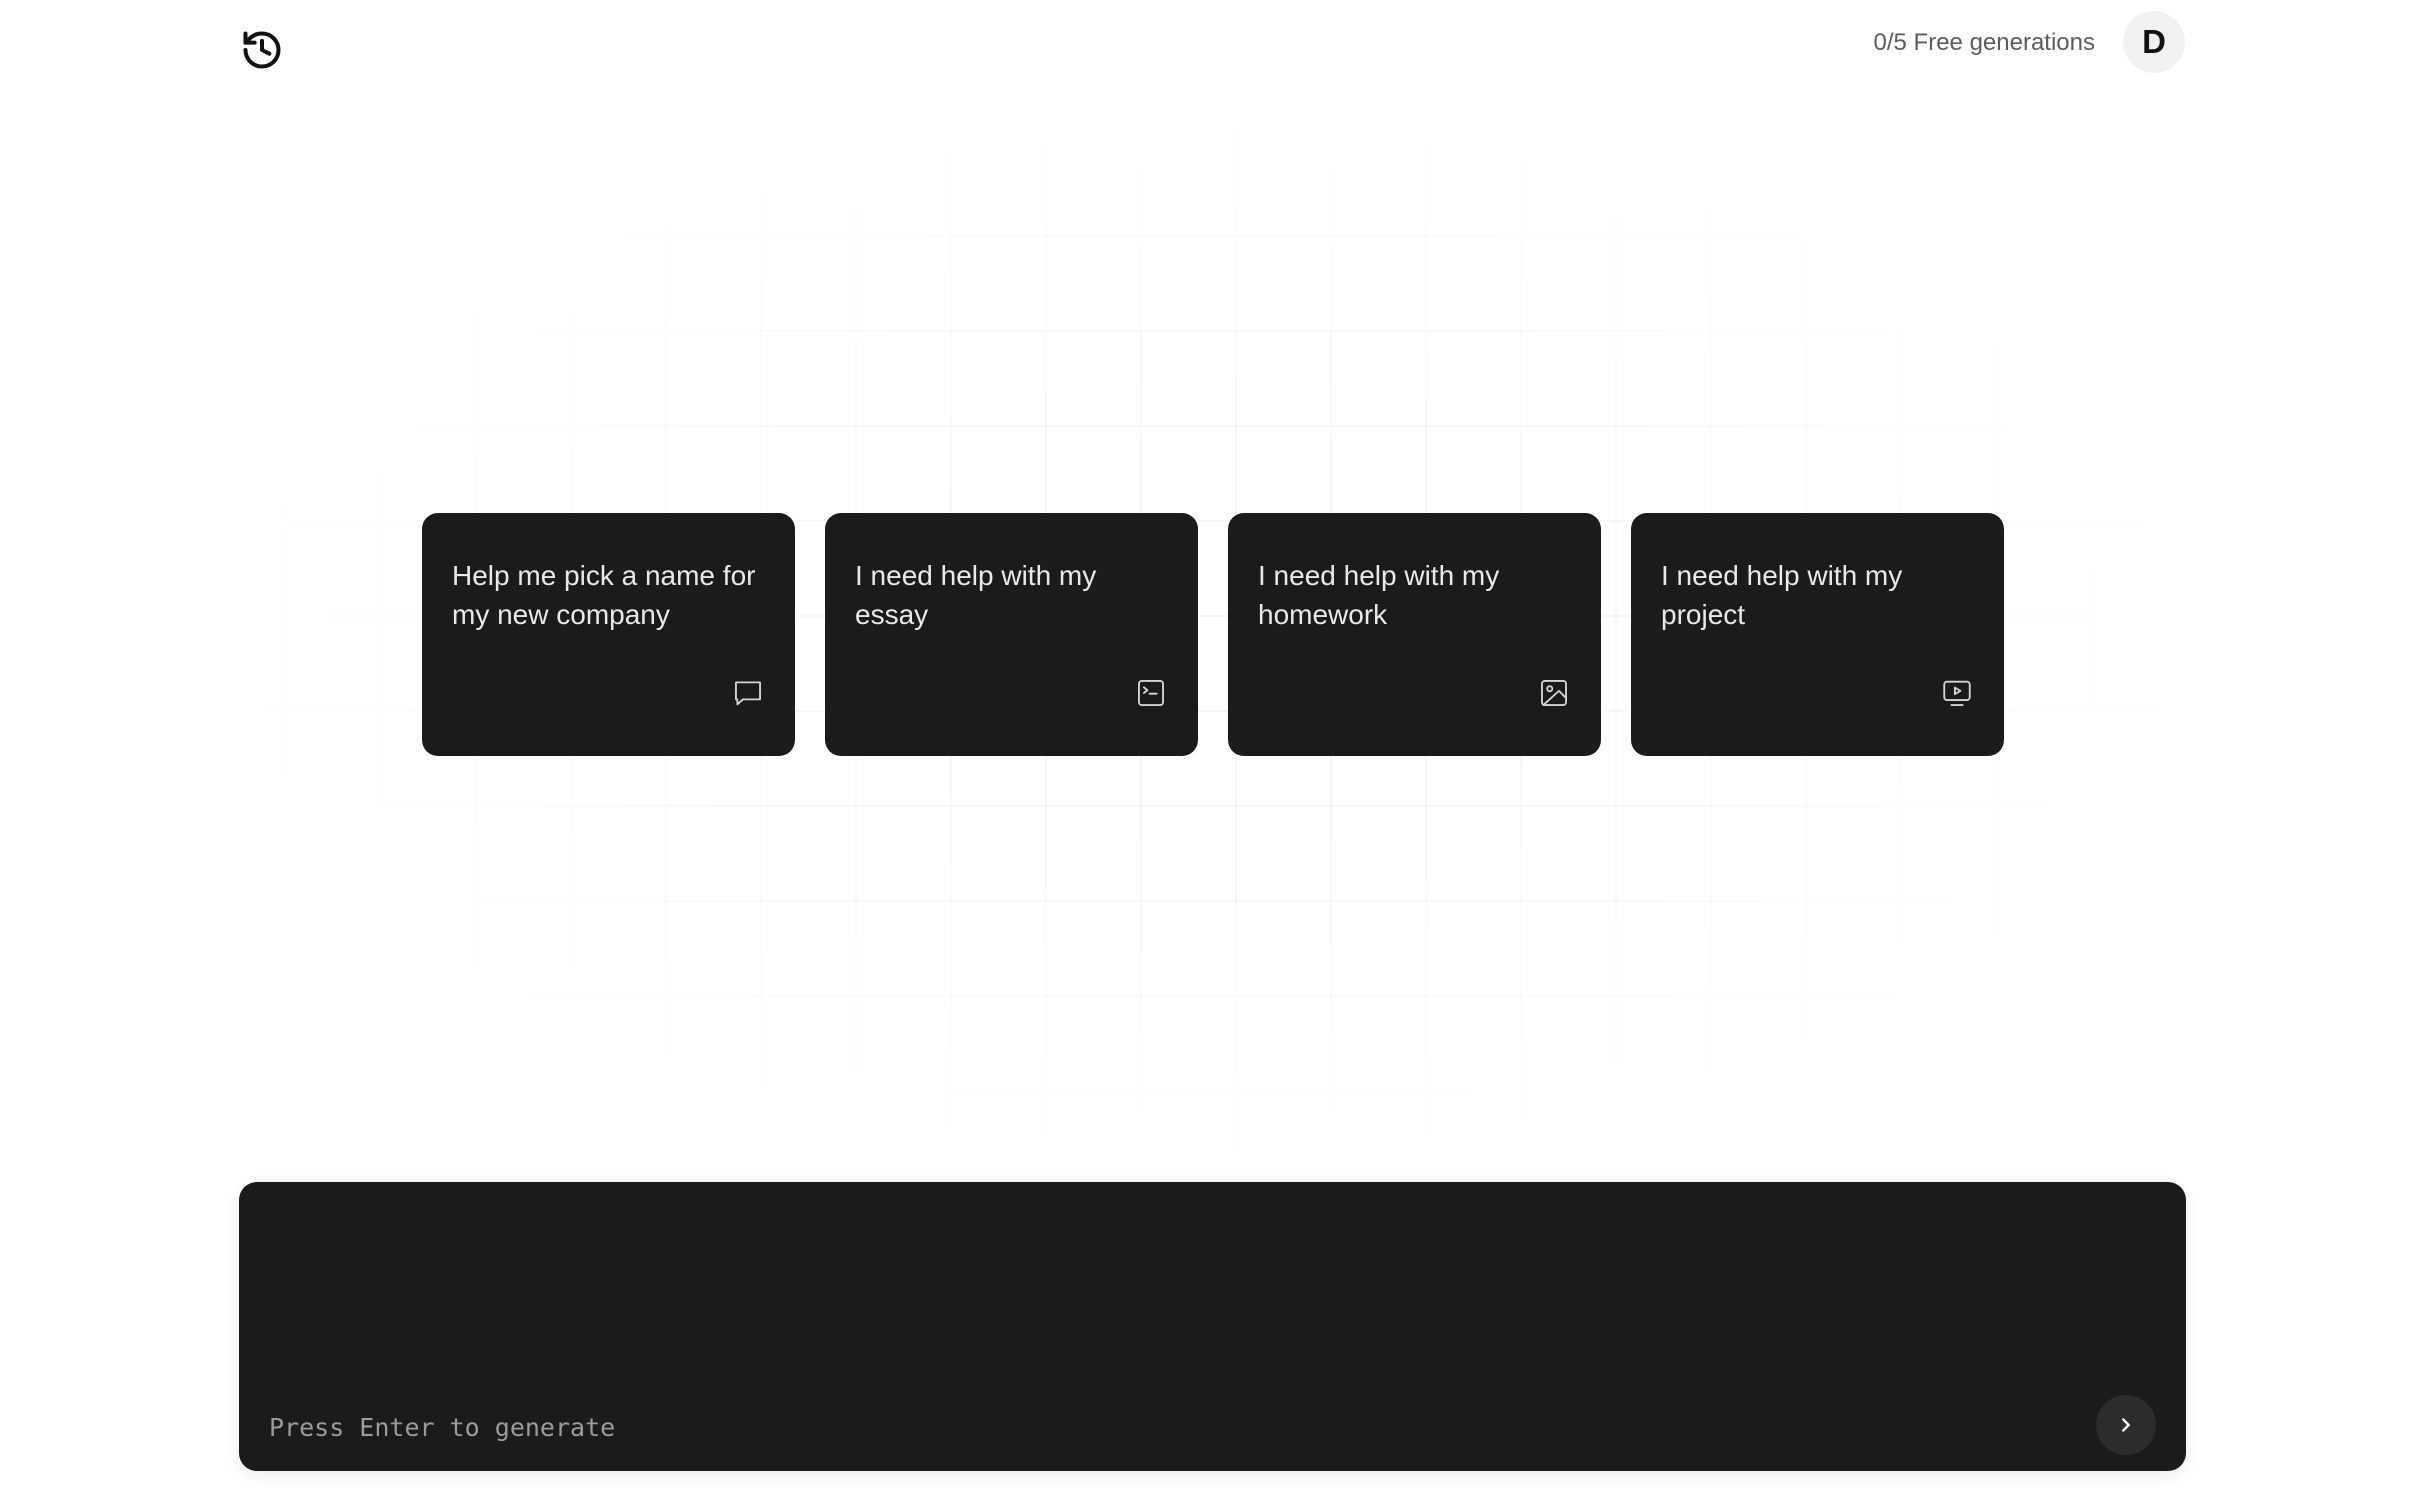 The width and height of the screenshot is (2424, 1512). What do you see at coordinates (1011, 634) in the screenshot?
I see `suggestion-card-essay: I need help with my essay` at bounding box center [1011, 634].